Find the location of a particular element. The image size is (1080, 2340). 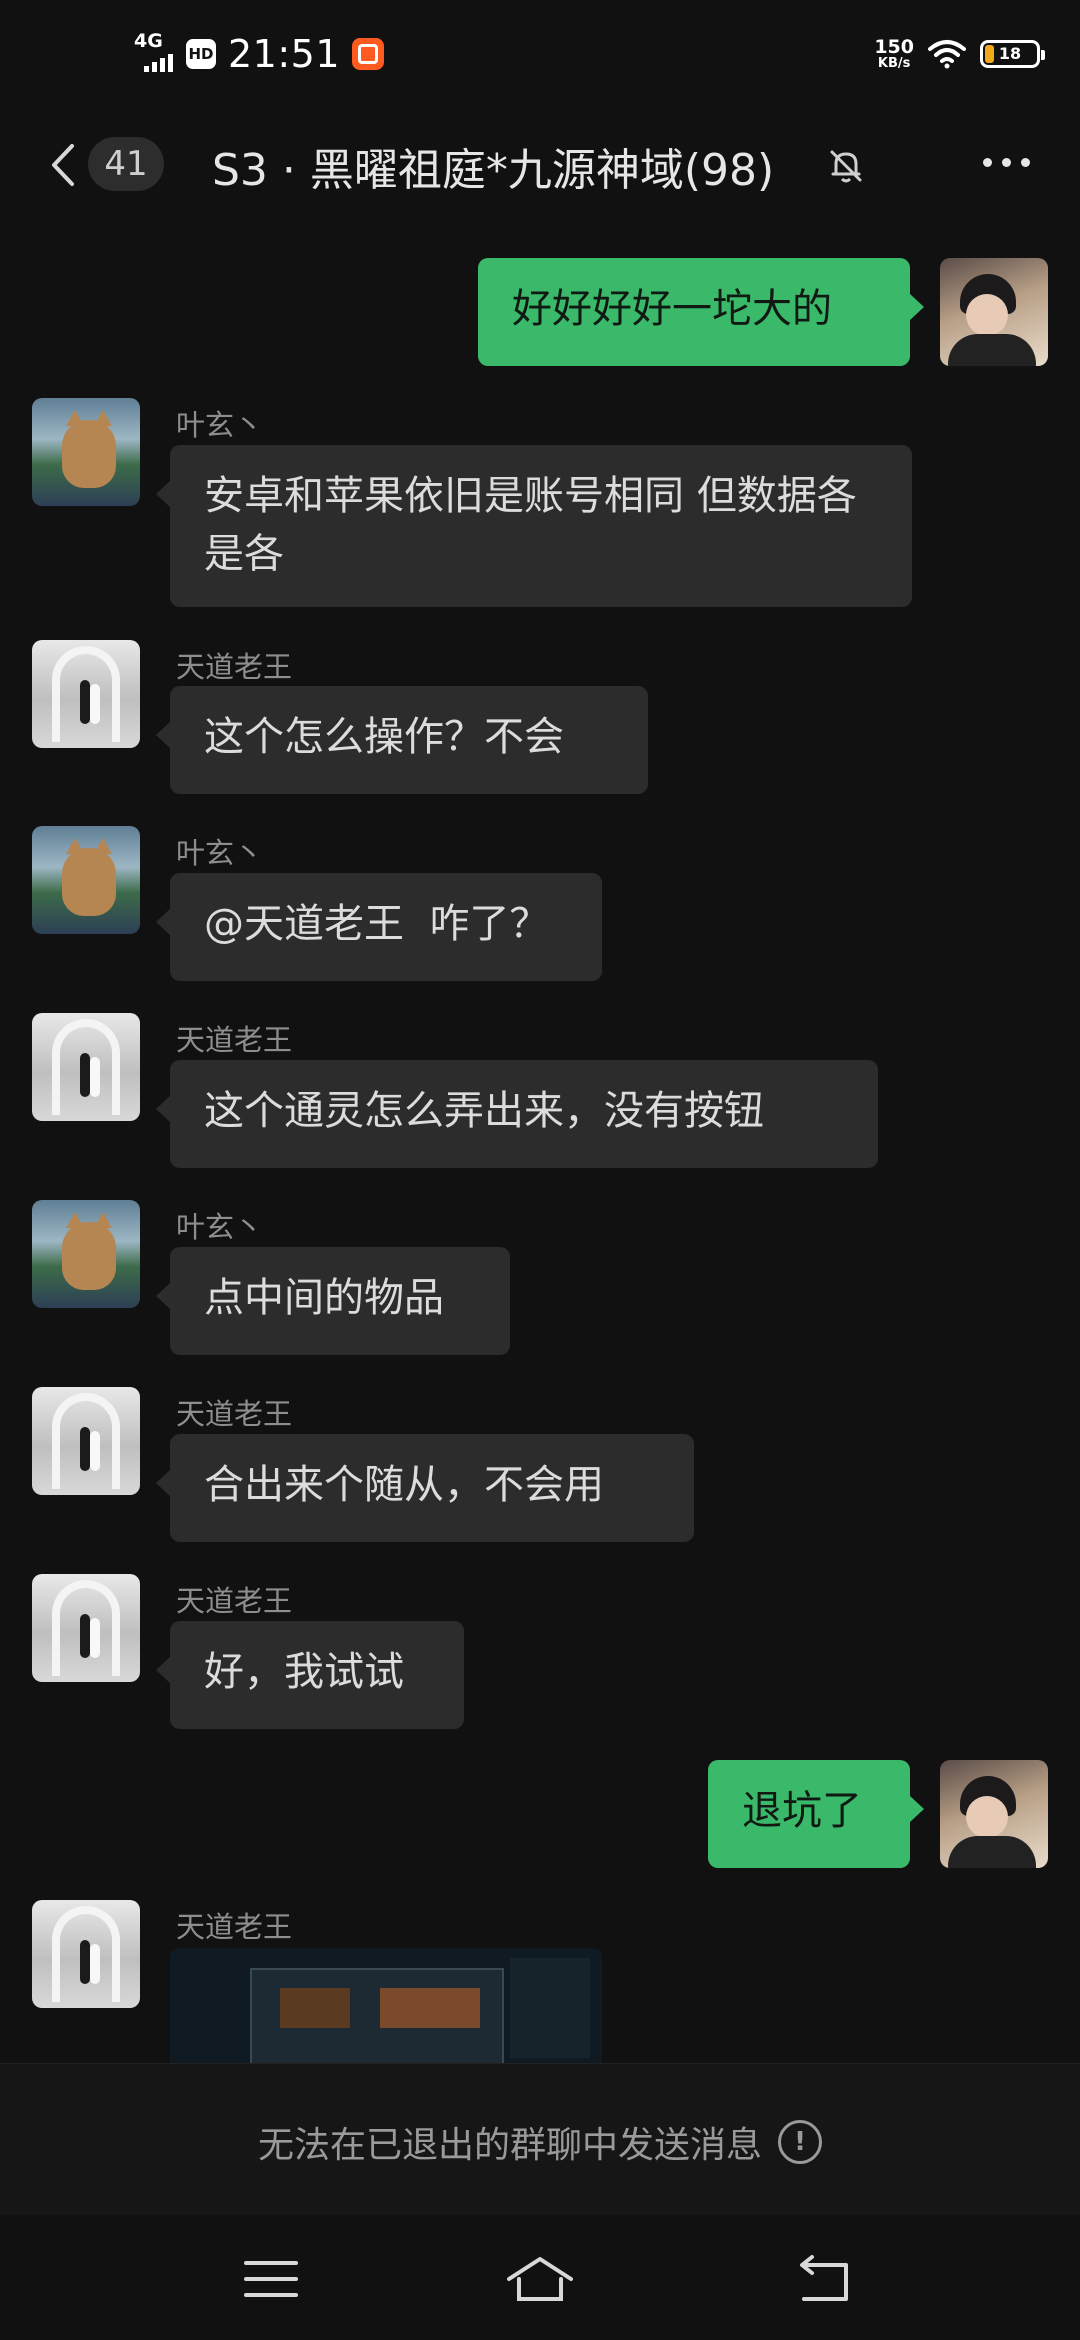

more-options-icon is located at coordinates (1006, 162).